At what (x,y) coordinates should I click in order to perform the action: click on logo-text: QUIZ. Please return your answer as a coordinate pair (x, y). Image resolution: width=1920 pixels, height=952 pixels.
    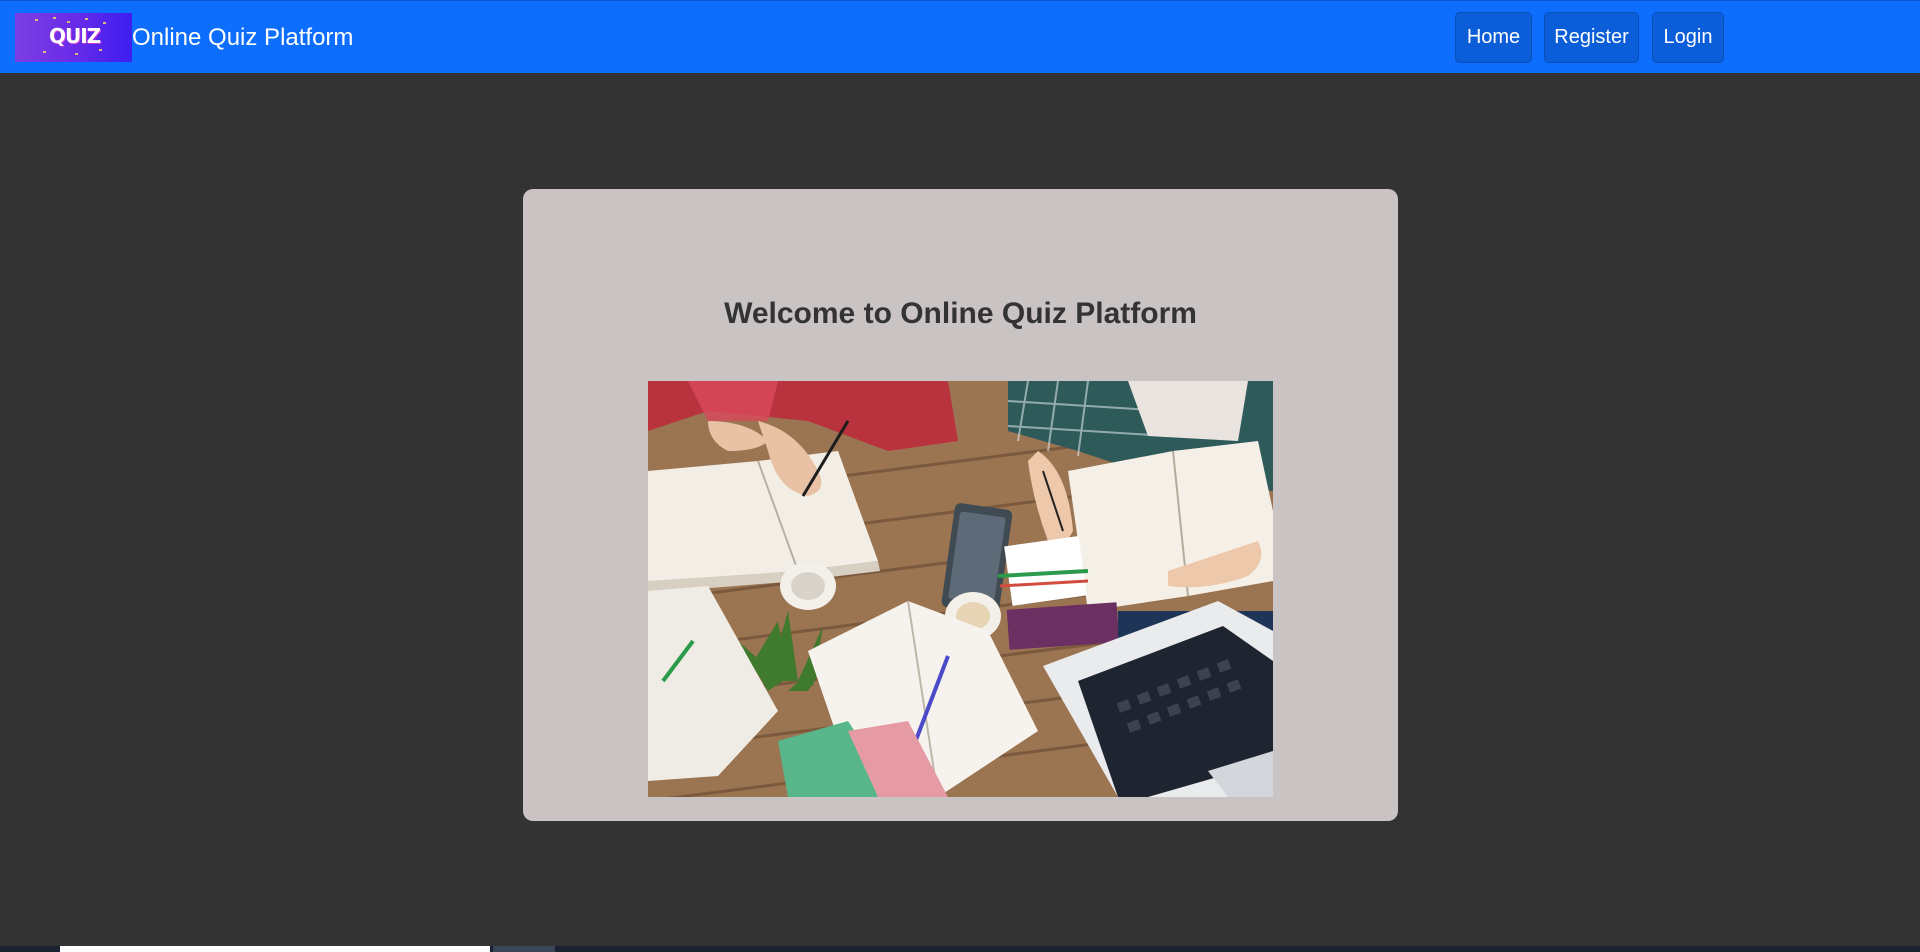
    Looking at the image, I should click on (75, 36).